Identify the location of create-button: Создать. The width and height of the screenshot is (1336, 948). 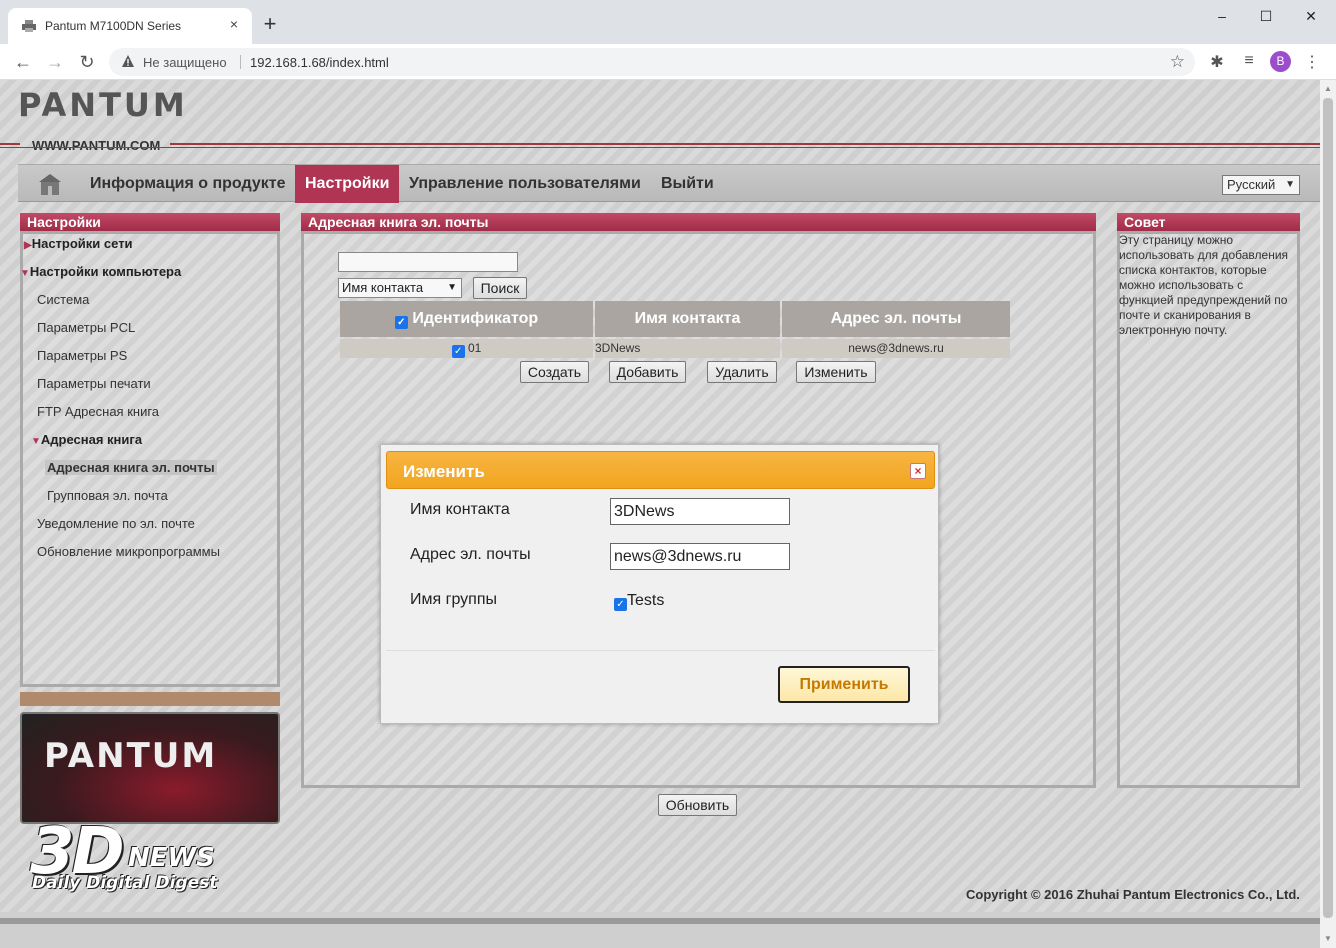
(554, 372).